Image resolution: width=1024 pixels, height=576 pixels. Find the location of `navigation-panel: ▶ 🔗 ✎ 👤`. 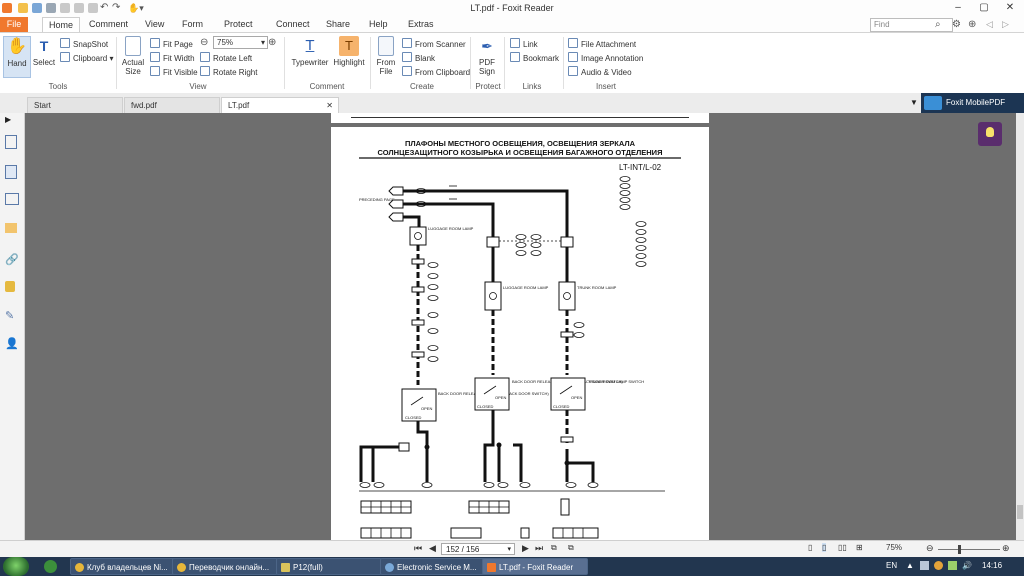

navigation-panel: ▶ 🔗 ✎ 👤 is located at coordinates (12, 326).